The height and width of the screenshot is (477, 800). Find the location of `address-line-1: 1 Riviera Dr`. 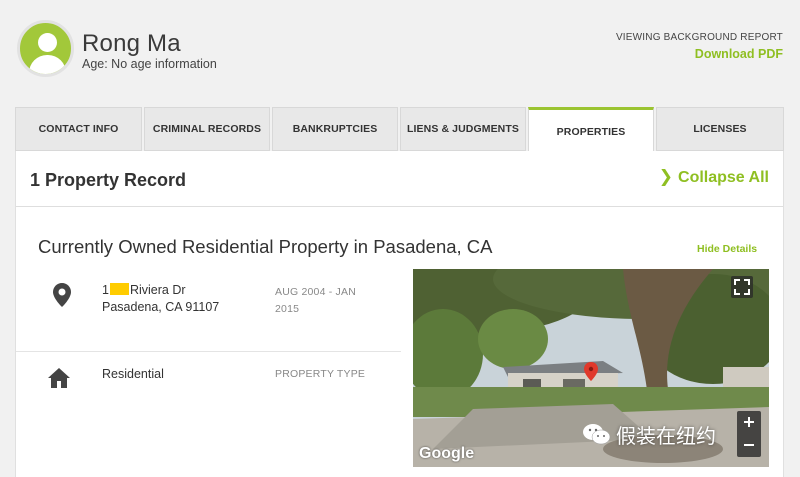

address-line-1: 1 Riviera Dr is located at coordinates (144, 290).